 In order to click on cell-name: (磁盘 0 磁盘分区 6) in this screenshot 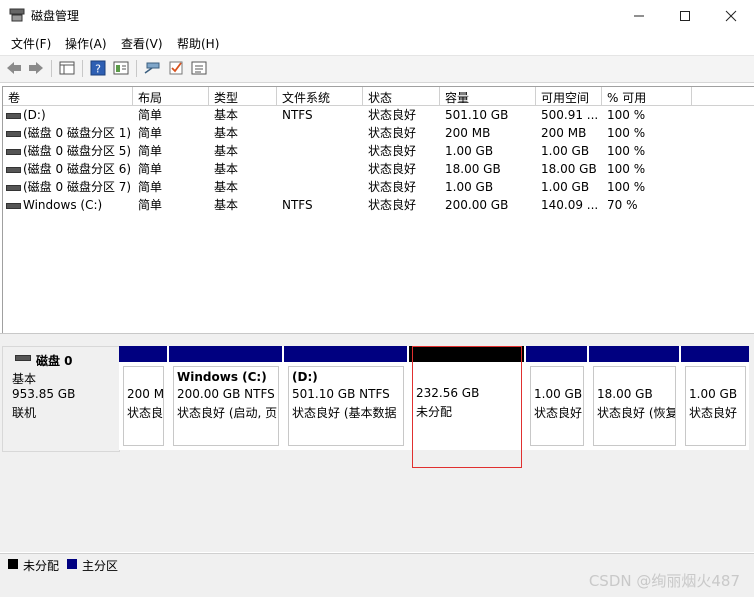, I will do `click(77, 169)`.